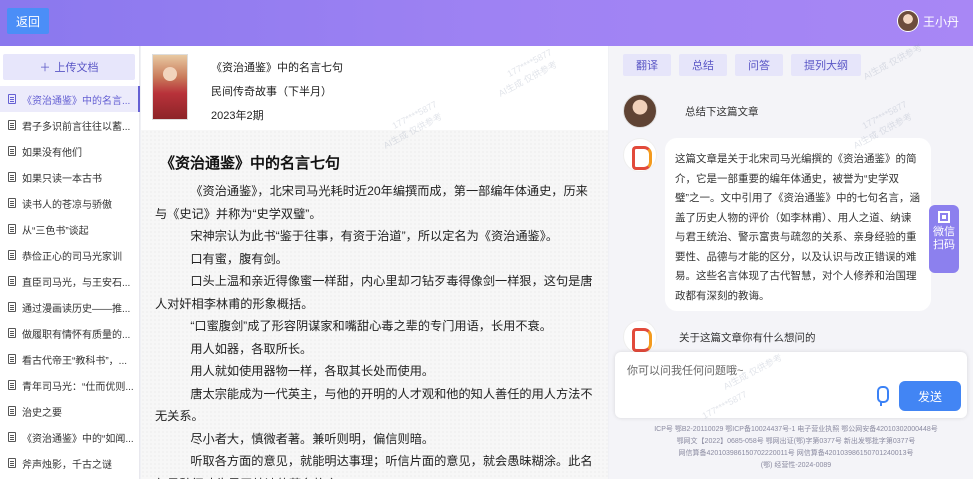  I want to click on user-message: 总结下这篇文章, so click(691, 111).